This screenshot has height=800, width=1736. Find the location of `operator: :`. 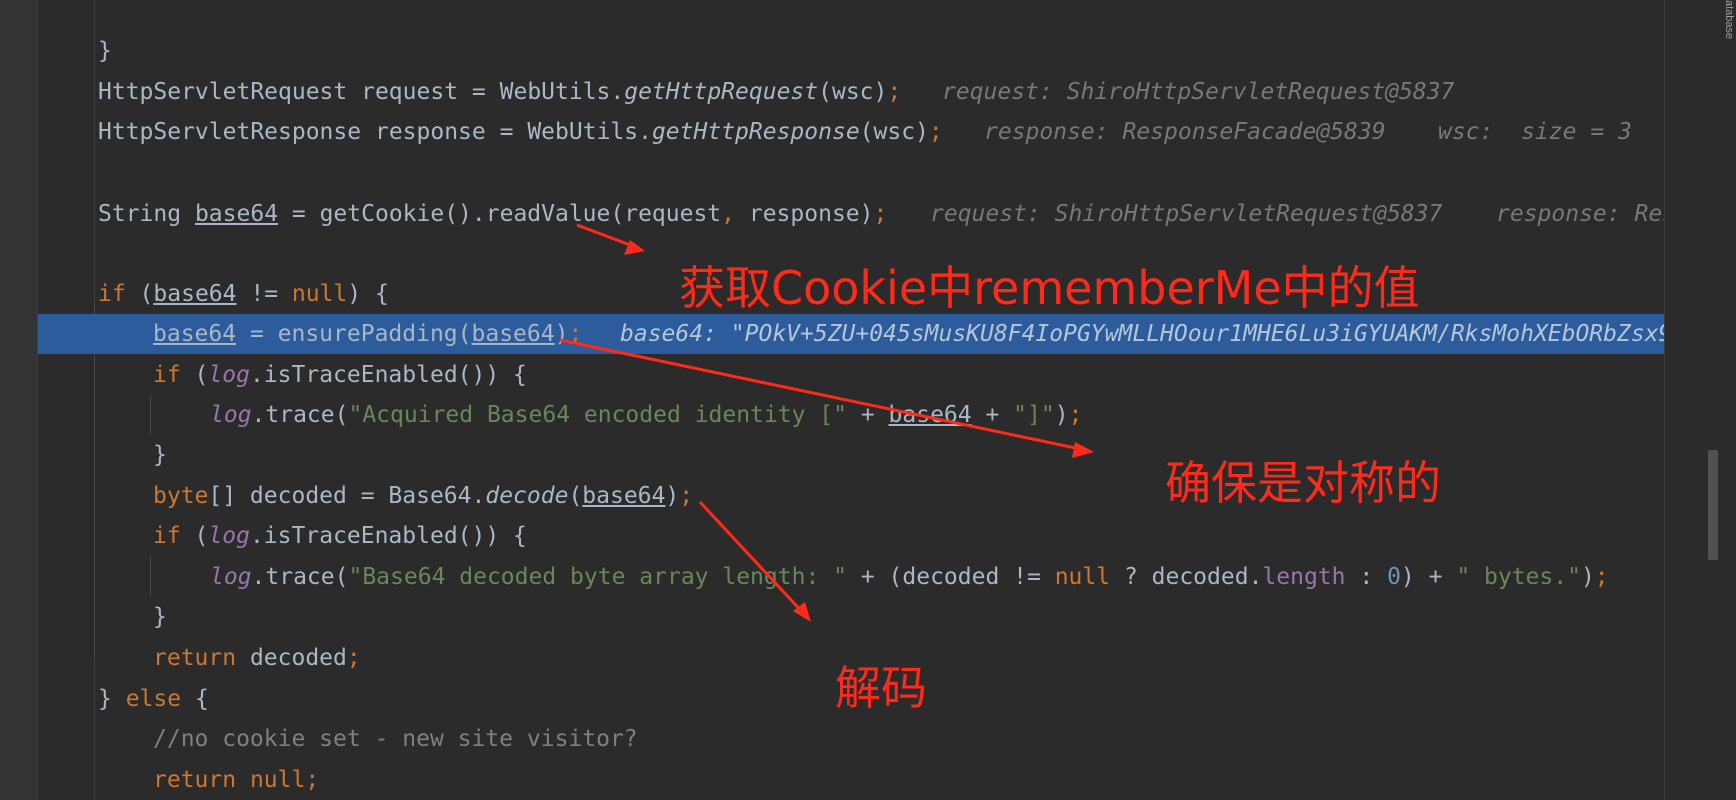

operator: : is located at coordinates (1366, 577).